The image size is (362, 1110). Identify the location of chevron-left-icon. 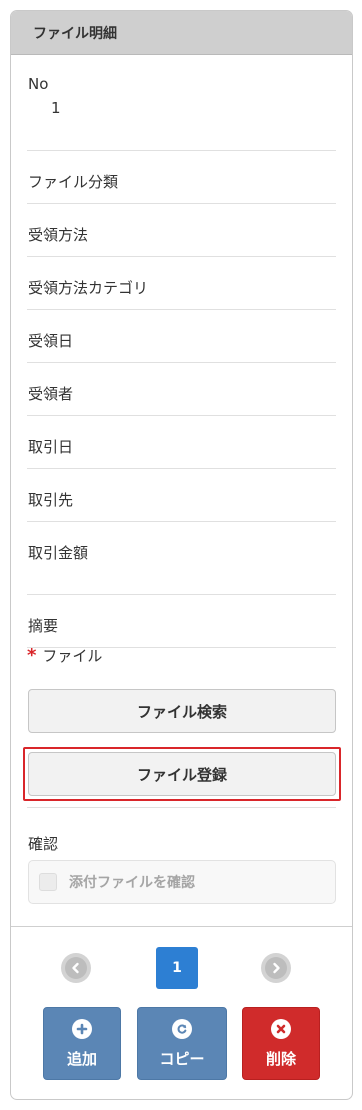
(76, 968).